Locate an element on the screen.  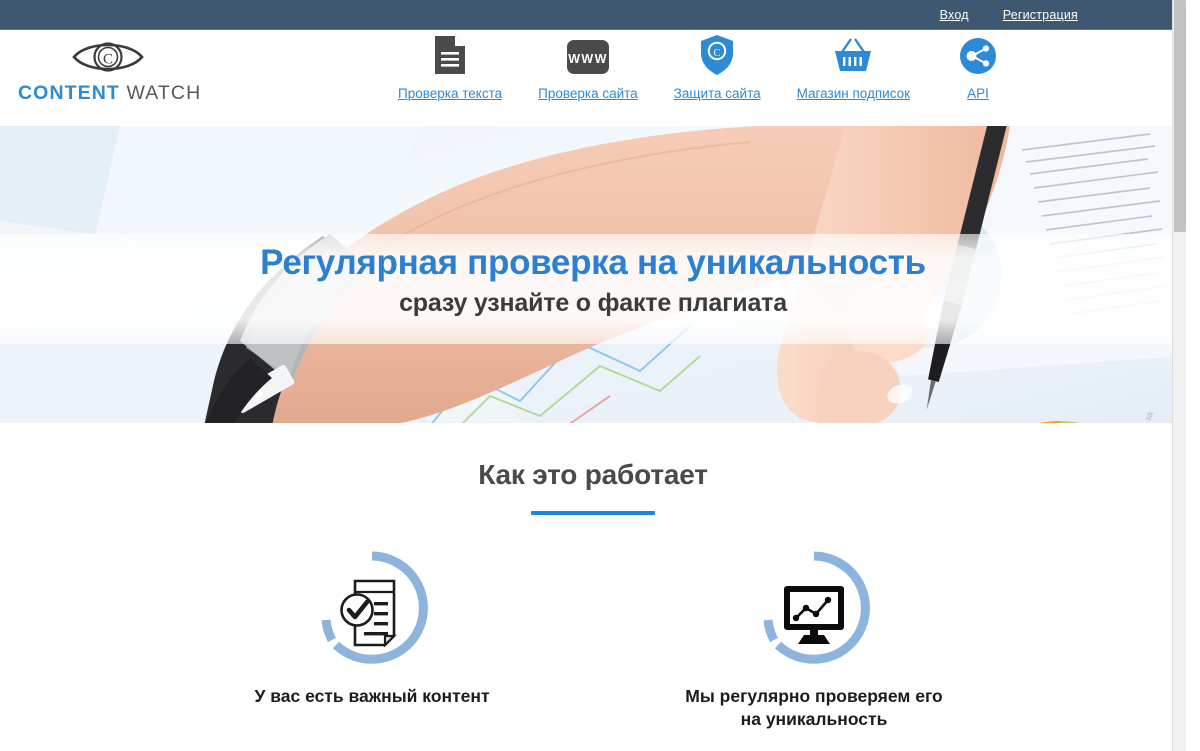
nav-item-site-protection: C Защита сайта is located at coordinates (717, 65).